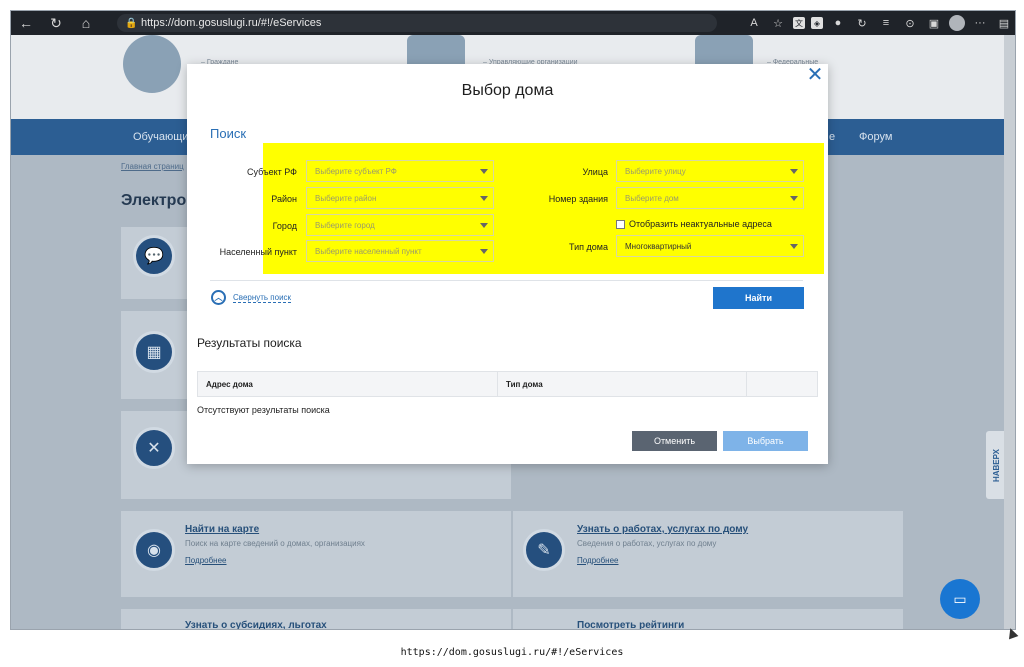  What do you see at coordinates (158, 200) in the screenshot?
I see `page-title: Электрон` at bounding box center [158, 200].